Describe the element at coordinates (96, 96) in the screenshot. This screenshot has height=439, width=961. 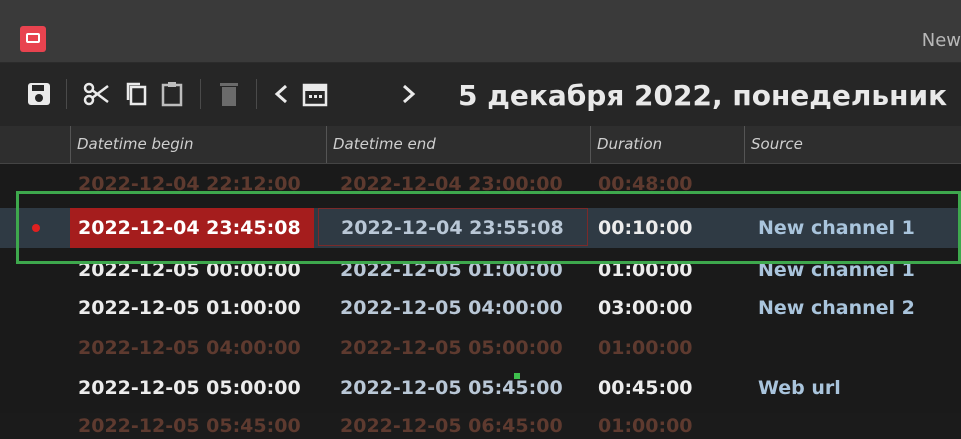
I see `cut-icon` at that location.